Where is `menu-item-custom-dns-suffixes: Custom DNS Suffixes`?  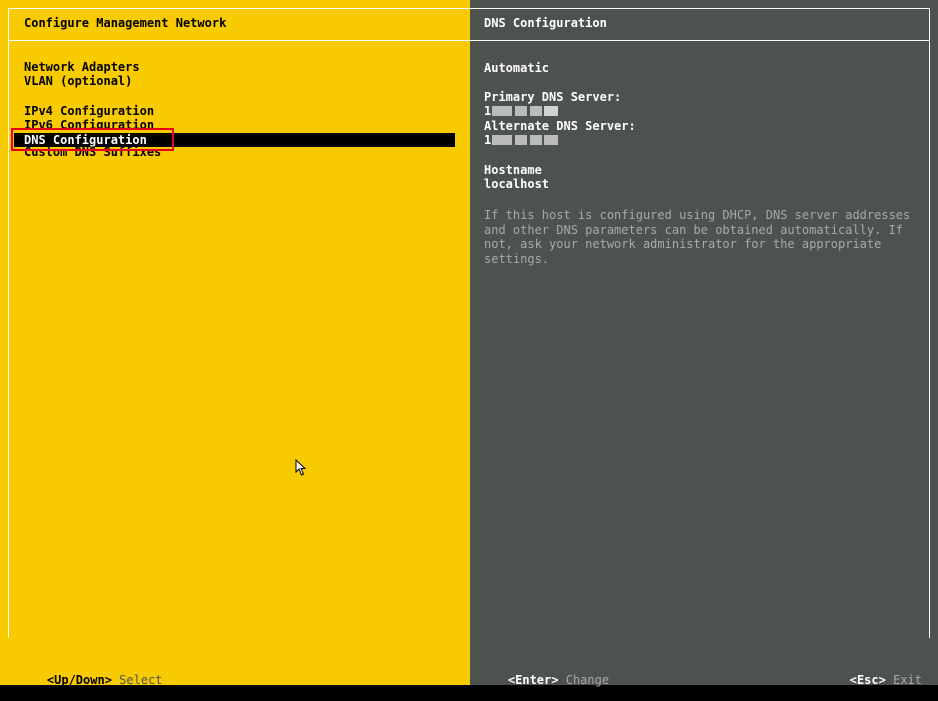
menu-item-custom-dns-suffixes: Custom DNS Suffixes is located at coordinates (92, 153).